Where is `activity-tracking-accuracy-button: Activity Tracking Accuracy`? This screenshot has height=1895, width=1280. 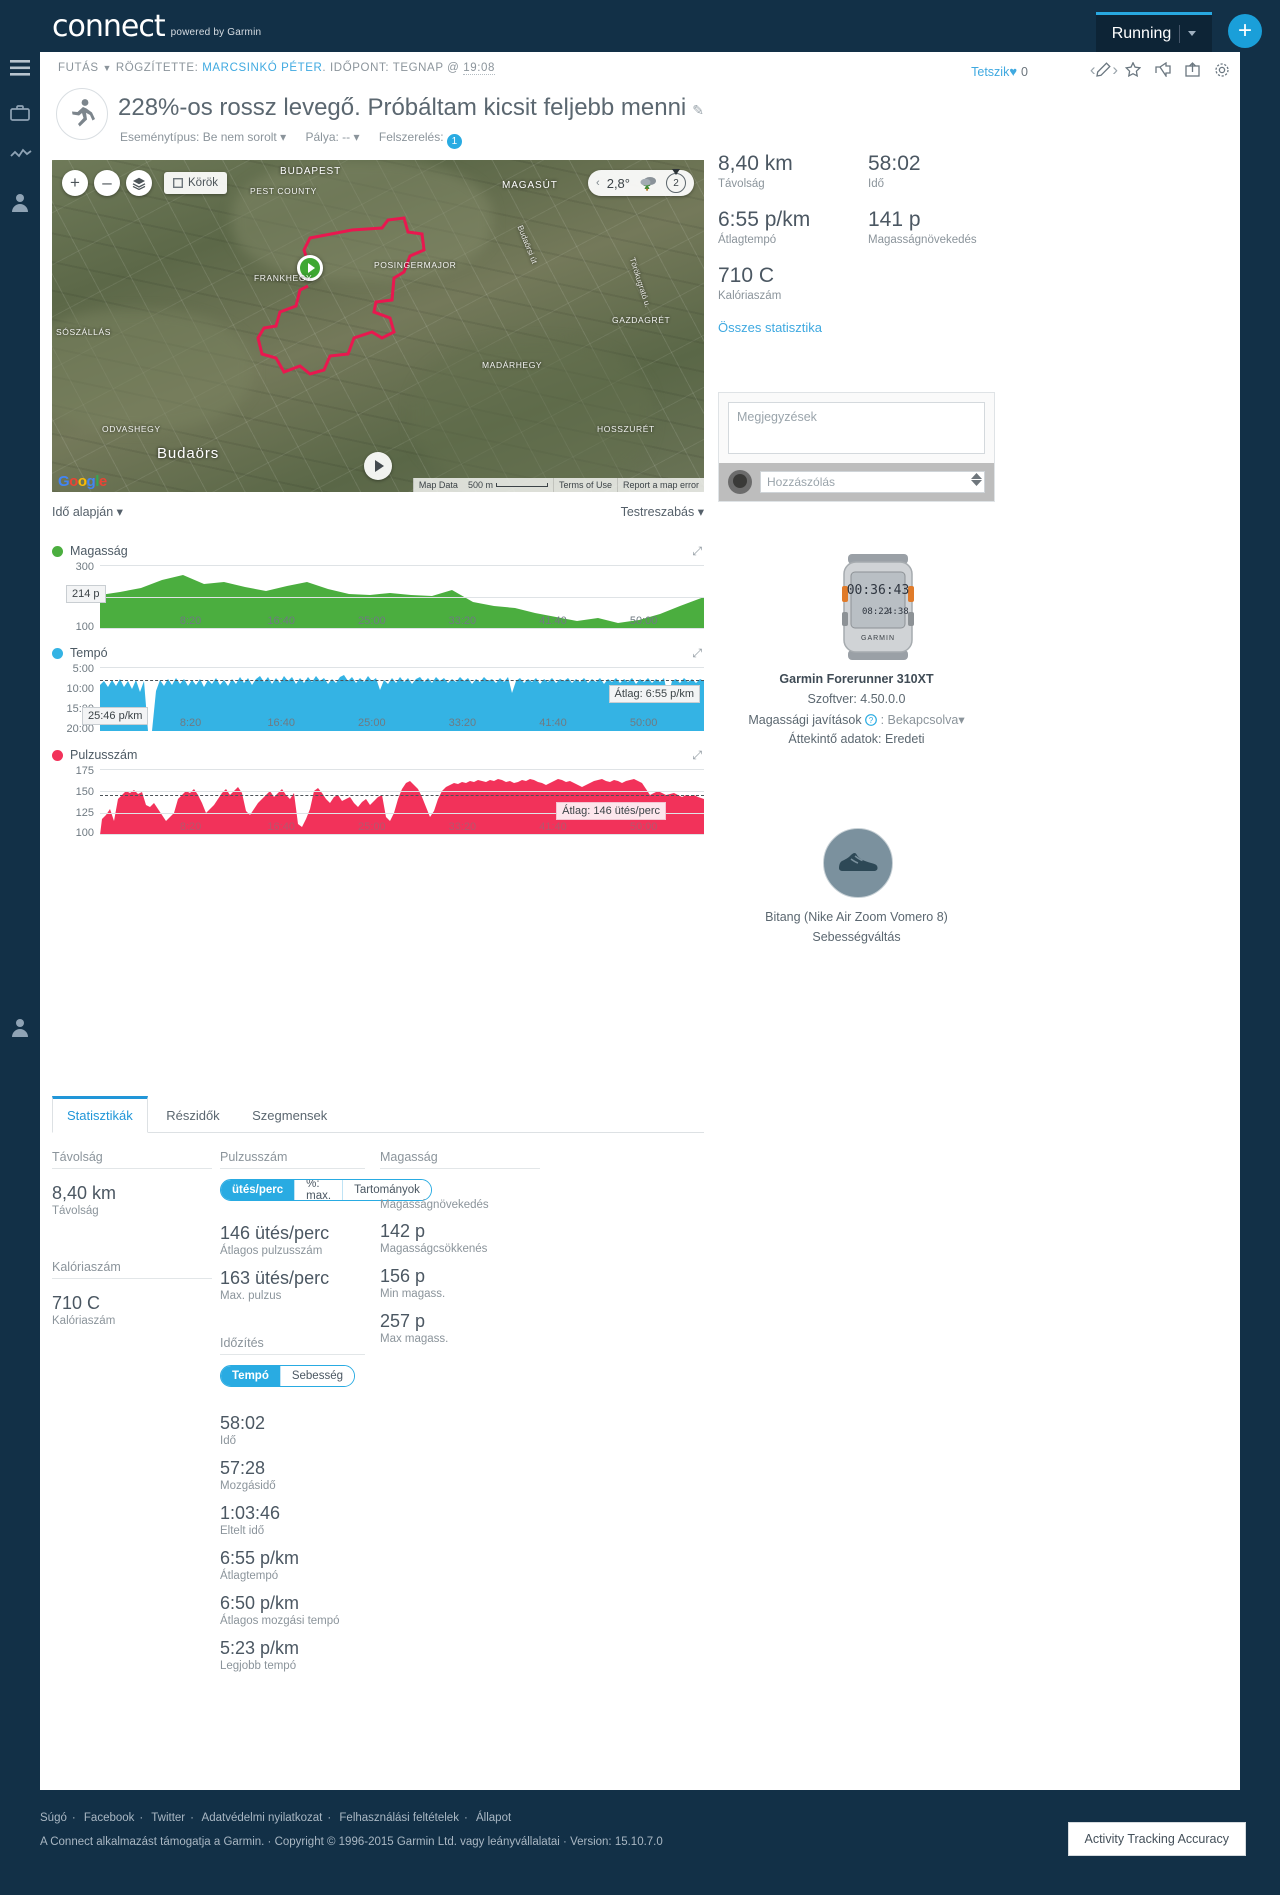 activity-tracking-accuracy-button: Activity Tracking Accuracy is located at coordinates (1156, 1839).